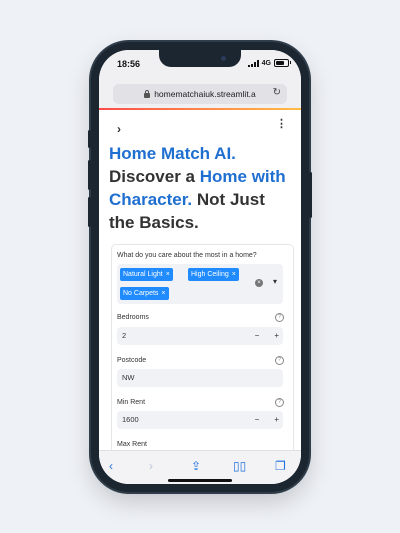 The width and height of the screenshot is (400, 533). Describe the element at coordinates (143, 274) in the screenshot. I see `tag-label: Natural Light` at that location.